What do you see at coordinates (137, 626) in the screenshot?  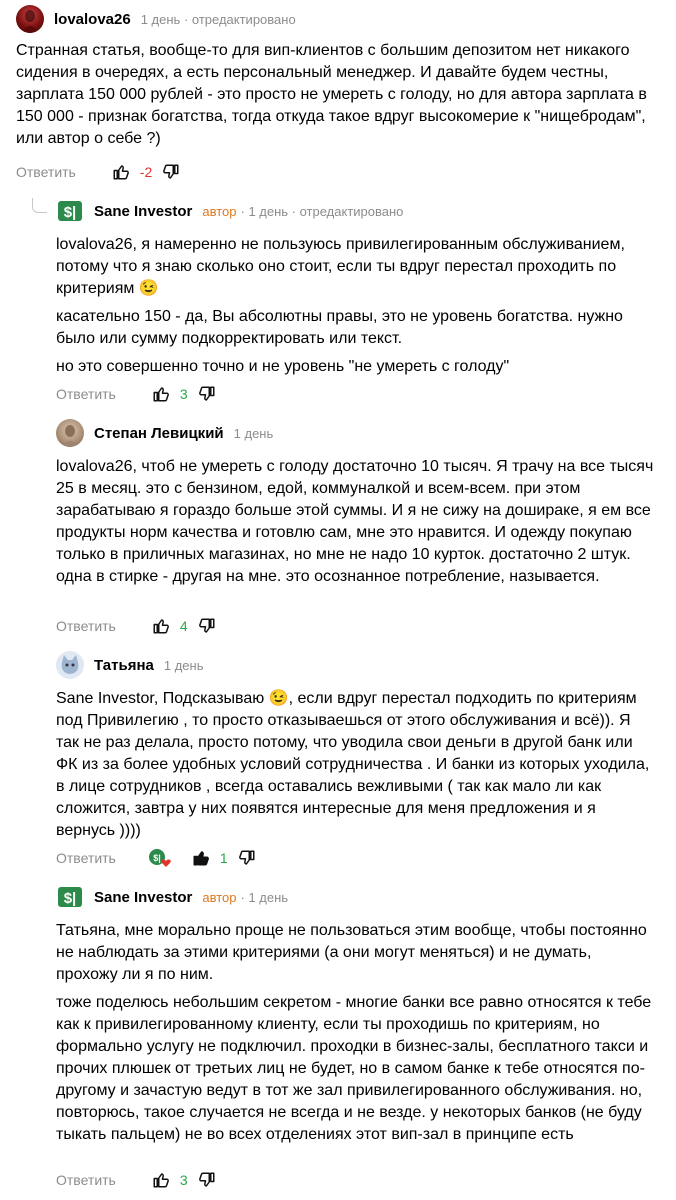 I see `comment-actions: Ответить 4` at bounding box center [137, 626].